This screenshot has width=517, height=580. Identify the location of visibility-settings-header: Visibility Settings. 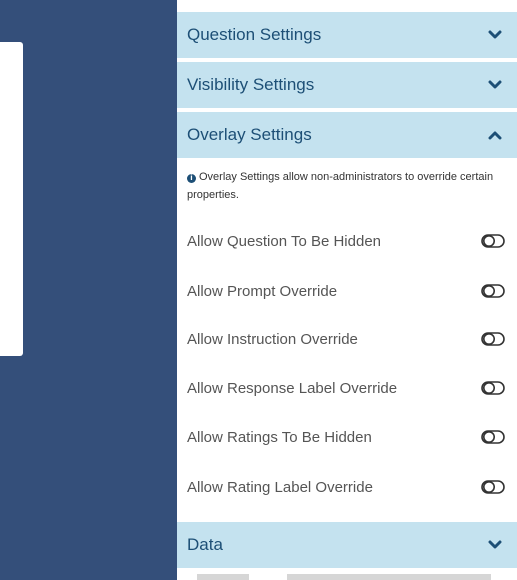
(347, 85).